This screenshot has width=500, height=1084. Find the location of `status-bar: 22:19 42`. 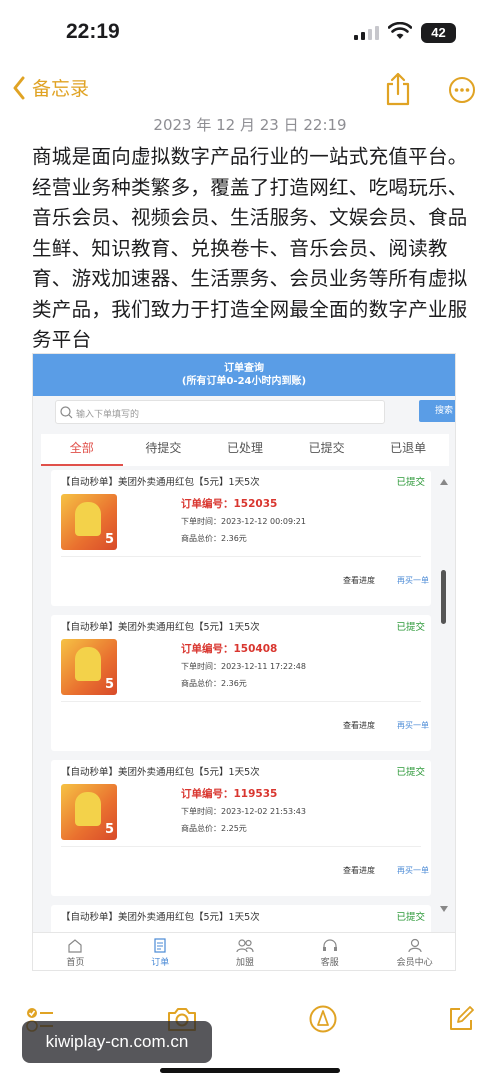

status-bar: 22:19 42 is located at coordinates (250, 33).